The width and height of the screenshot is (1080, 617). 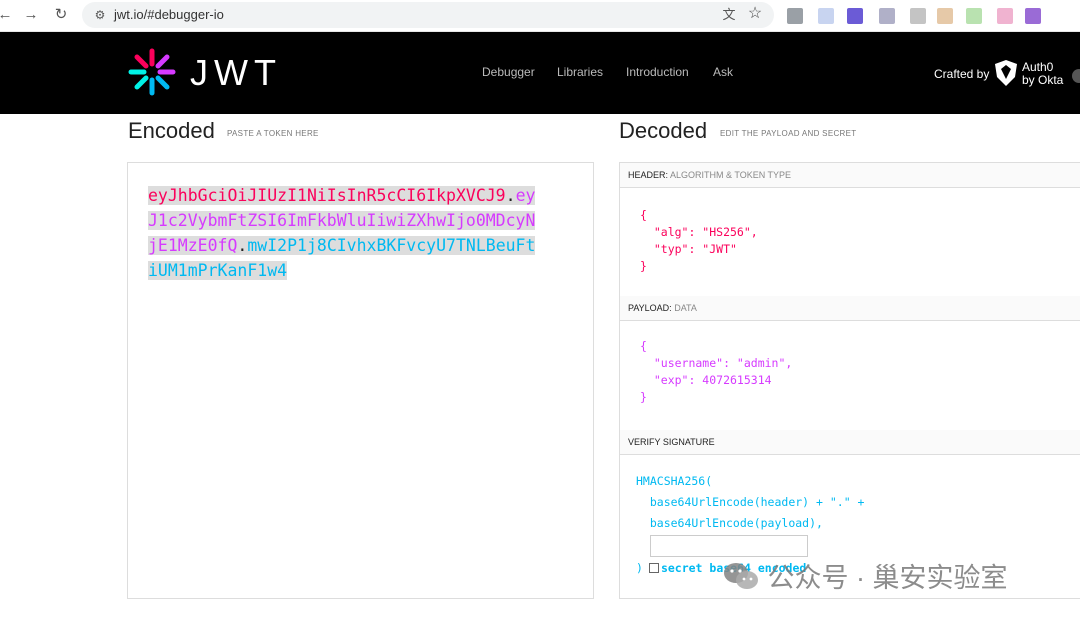 I want to click on header-section-title: HEADER: ALGORITHM & TOKEN TYPE, so click(x=850, y=175).